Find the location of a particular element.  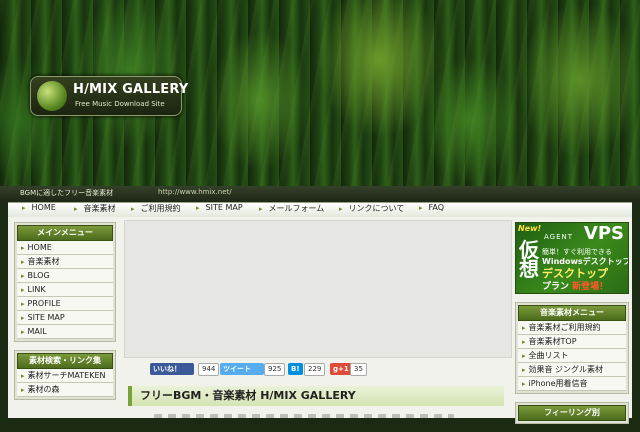

menu-item-sozai-mori: 素材の森 is located at coordinates (65, 390).